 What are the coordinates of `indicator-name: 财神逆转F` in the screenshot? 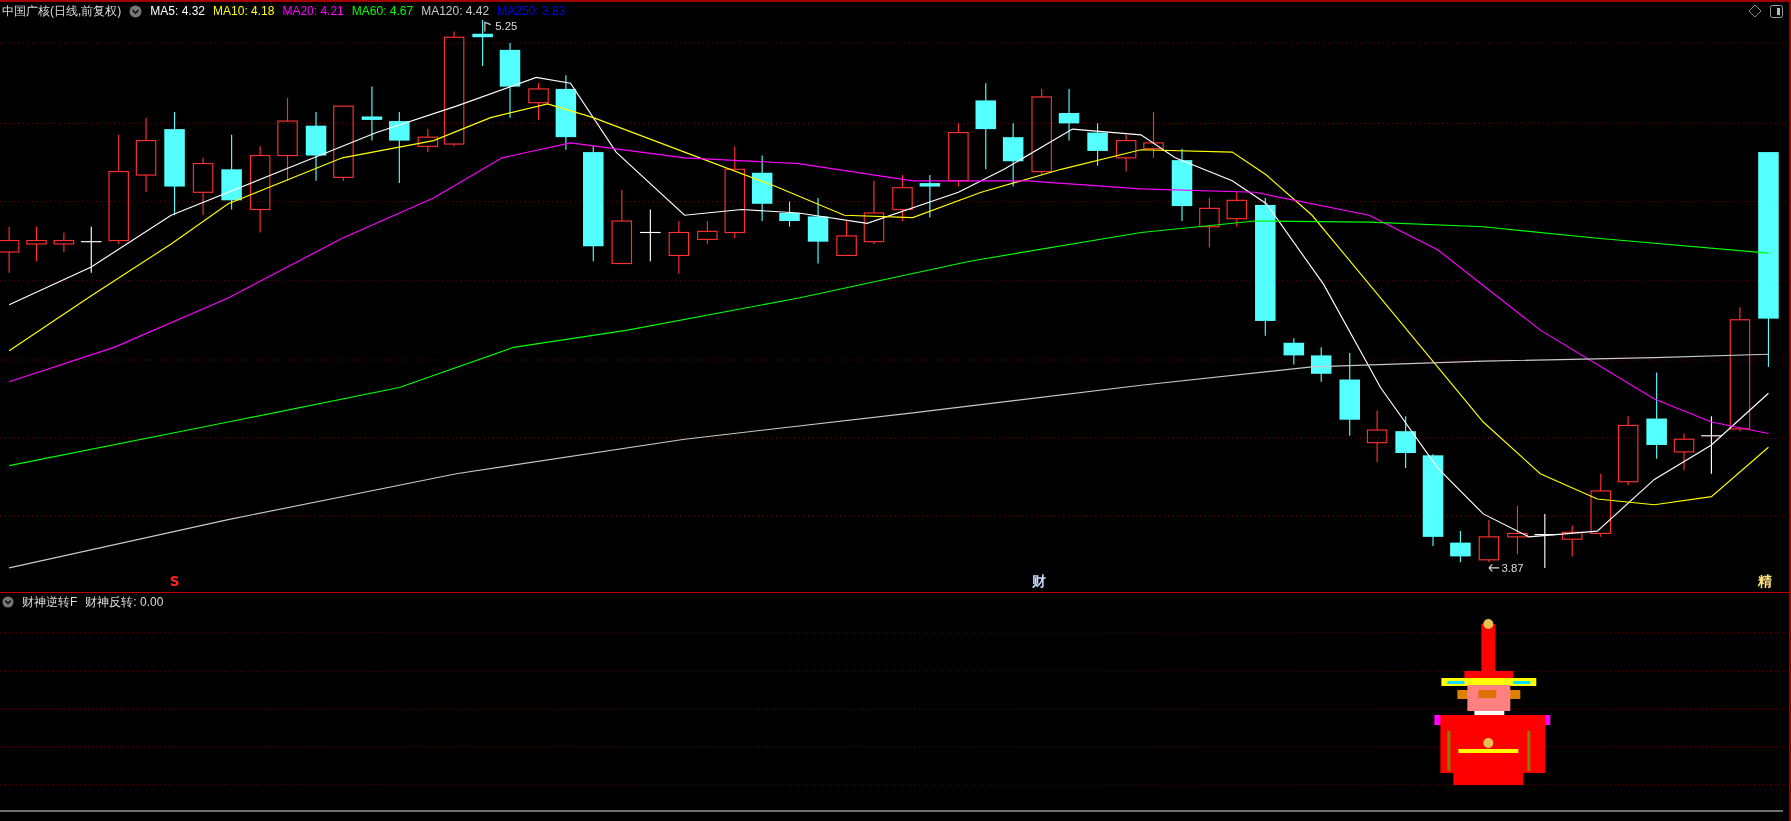 It's located at (50, 602).